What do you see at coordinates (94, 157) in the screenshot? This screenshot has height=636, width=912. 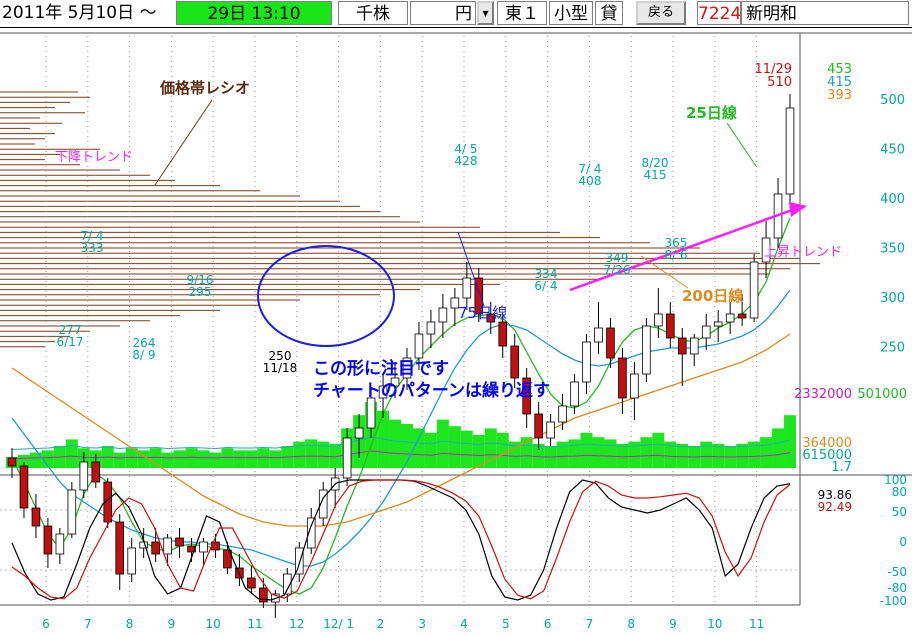 I see `downtrend-label: 下降トレンド` at bounding box center [94, 157].